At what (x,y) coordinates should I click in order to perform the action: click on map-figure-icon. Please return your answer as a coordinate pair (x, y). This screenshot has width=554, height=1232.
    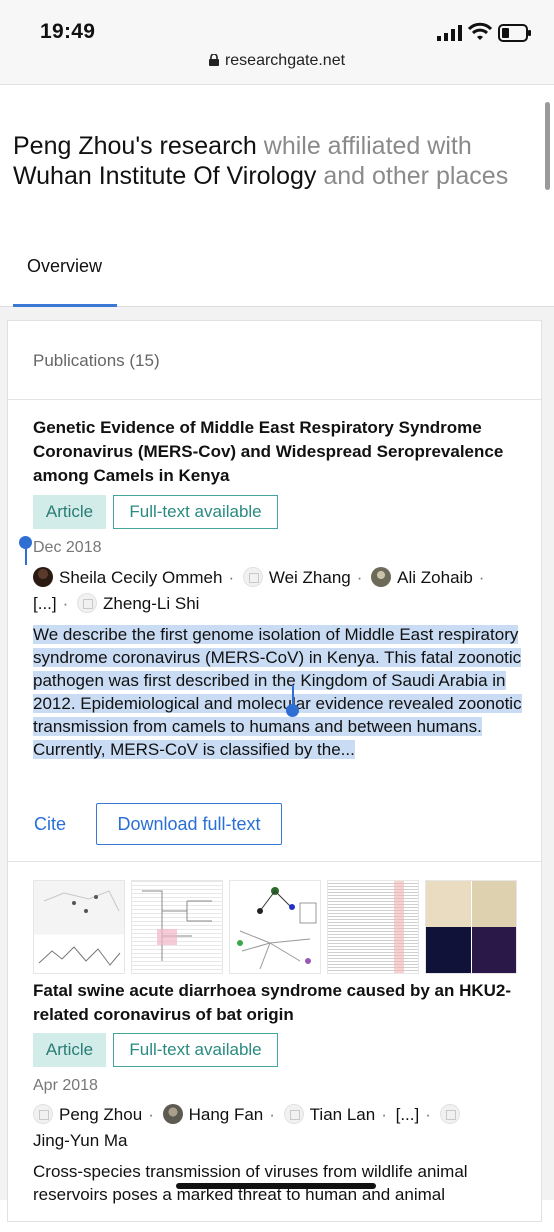
    Looking at the image, I should click on (79, 928).